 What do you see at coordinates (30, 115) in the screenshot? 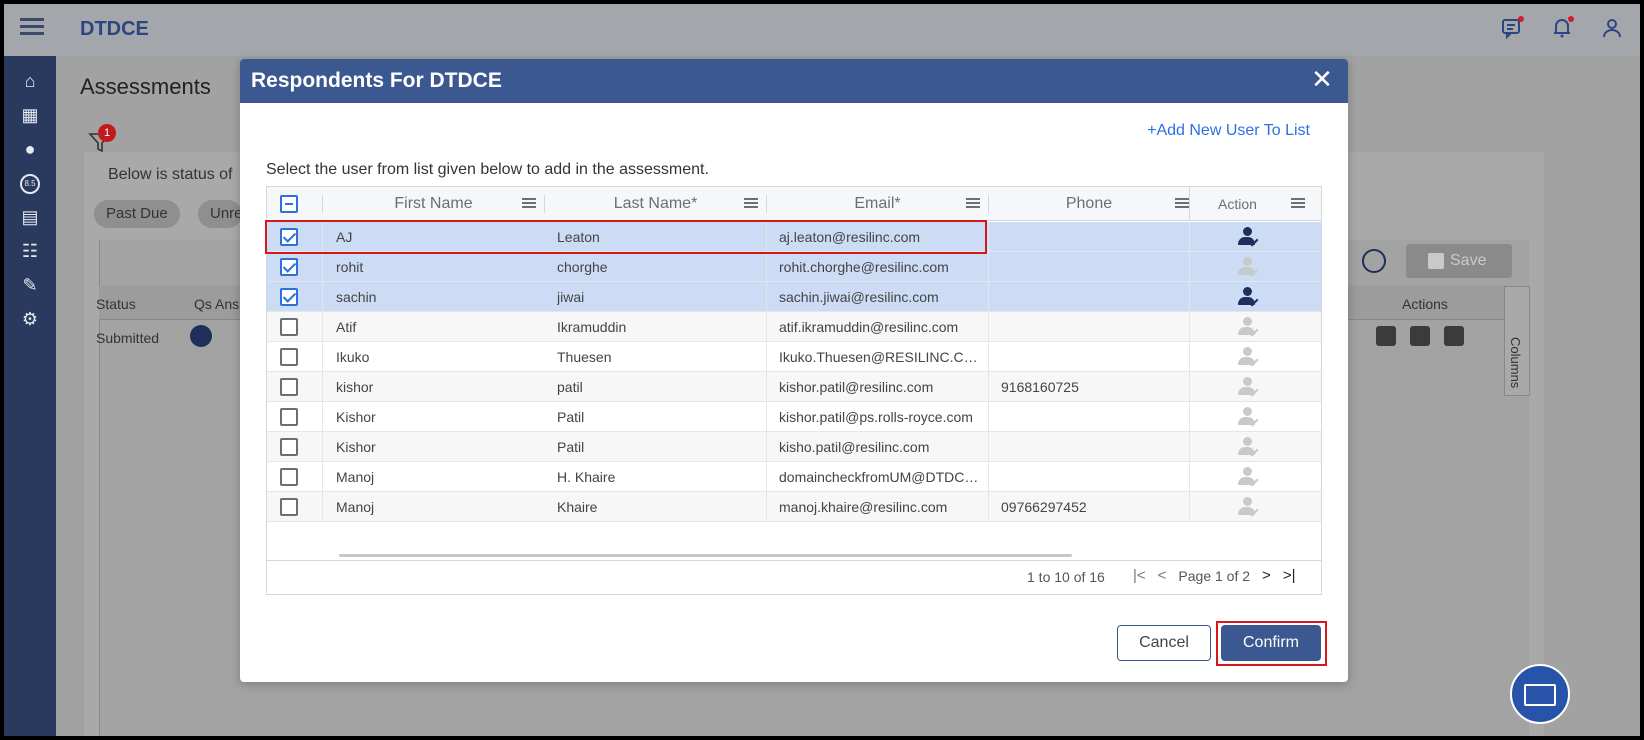
I see `calendar-icon: ▦` at bounding box center [30, 115].